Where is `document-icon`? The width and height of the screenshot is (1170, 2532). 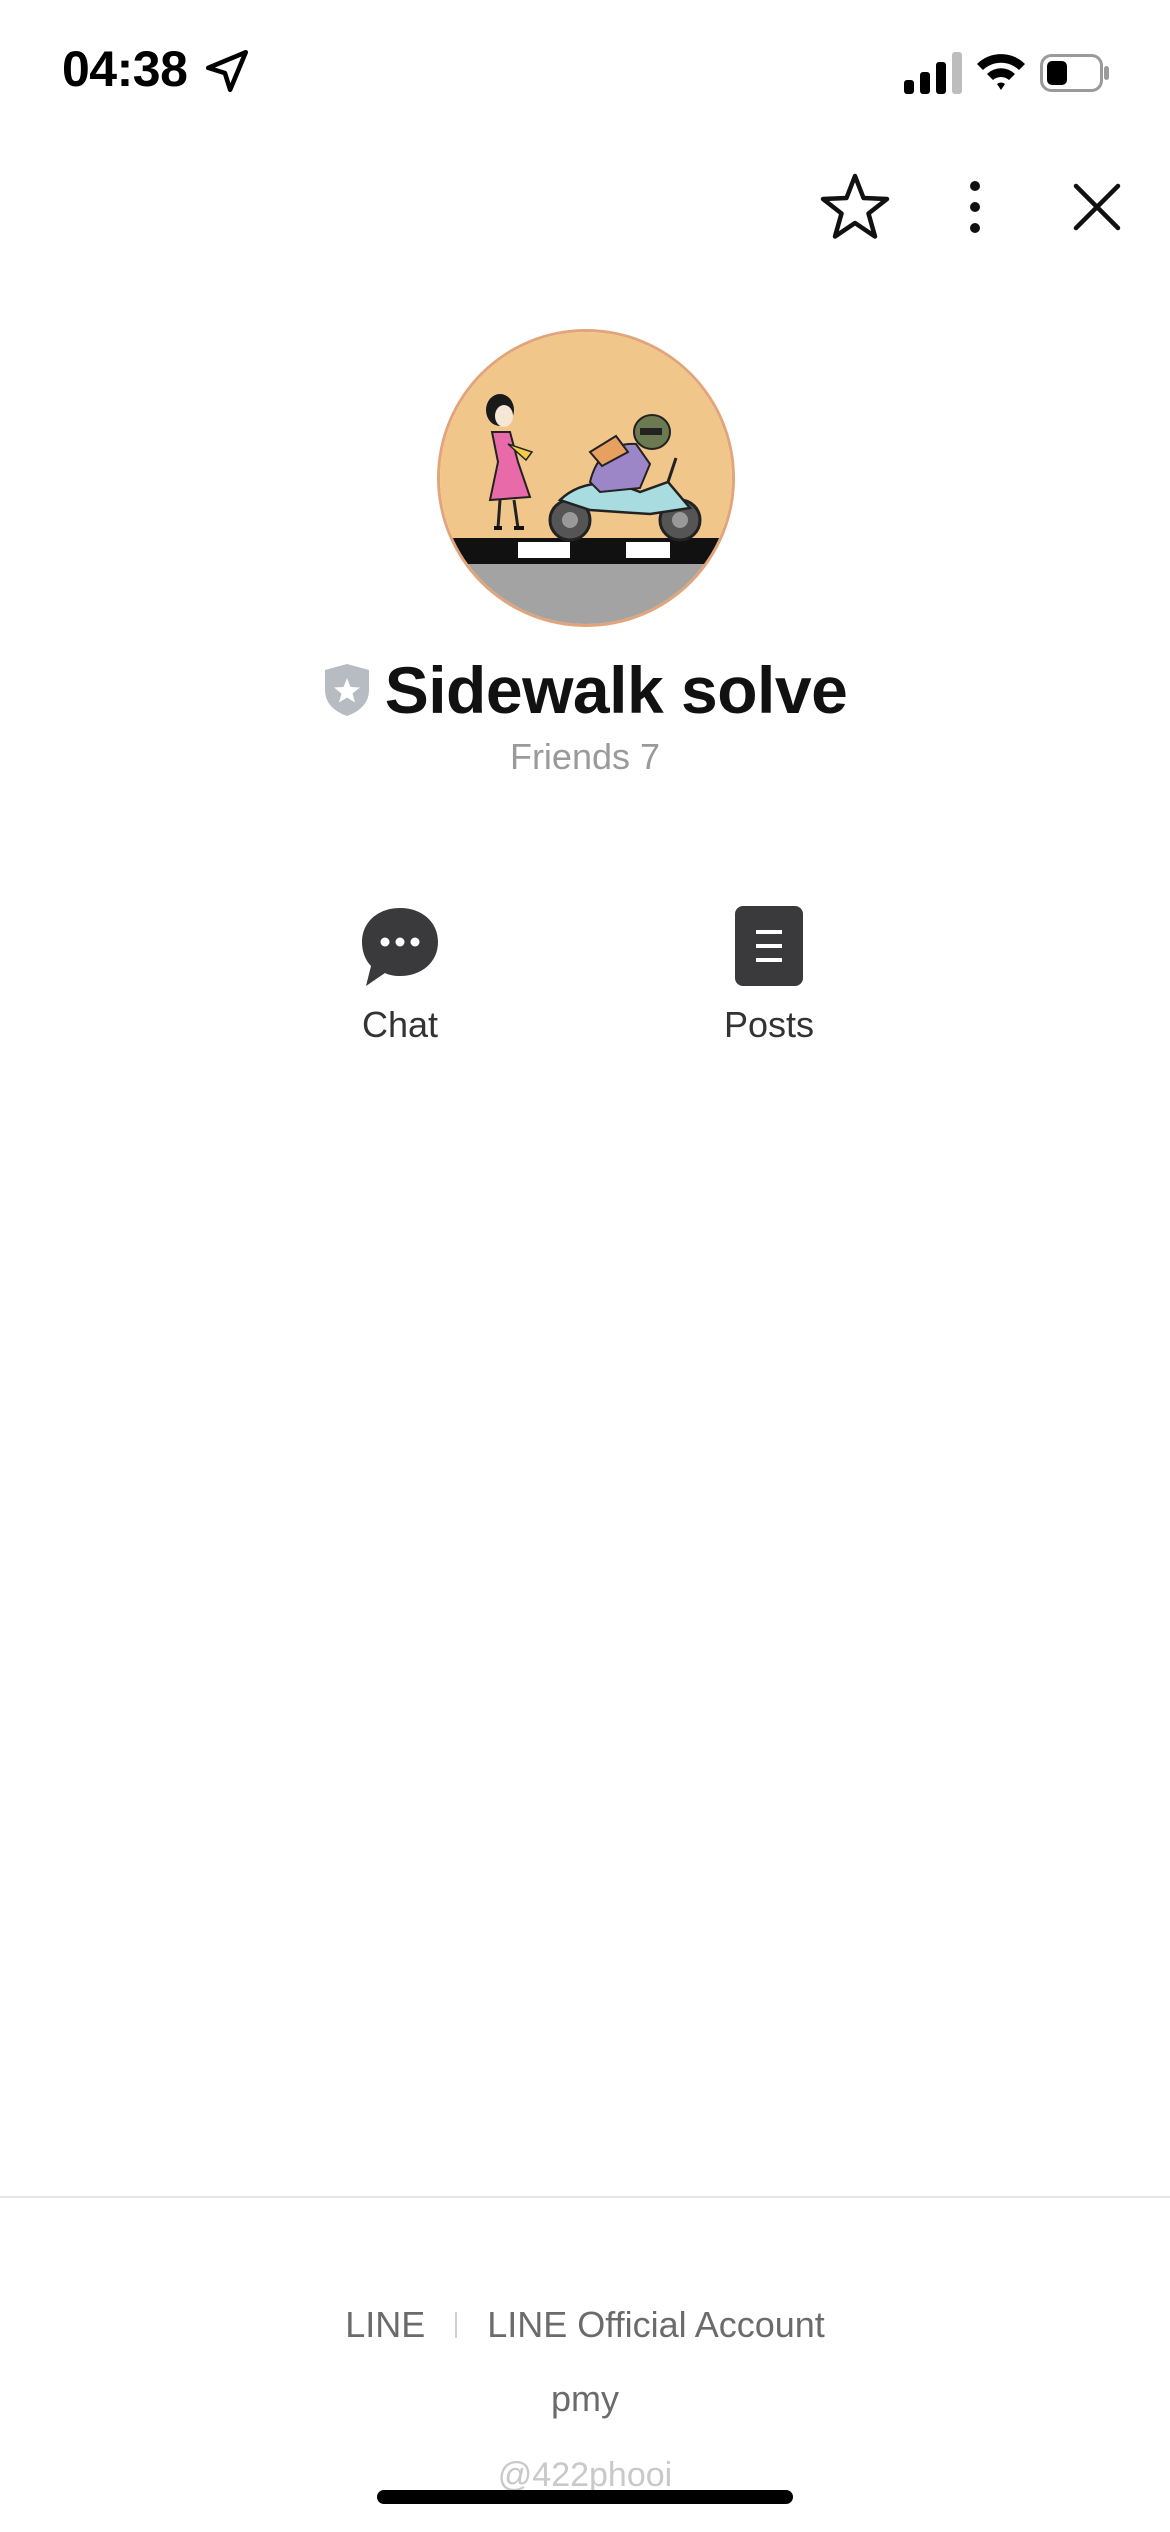
document-icon is located at coordinates (769, 946).